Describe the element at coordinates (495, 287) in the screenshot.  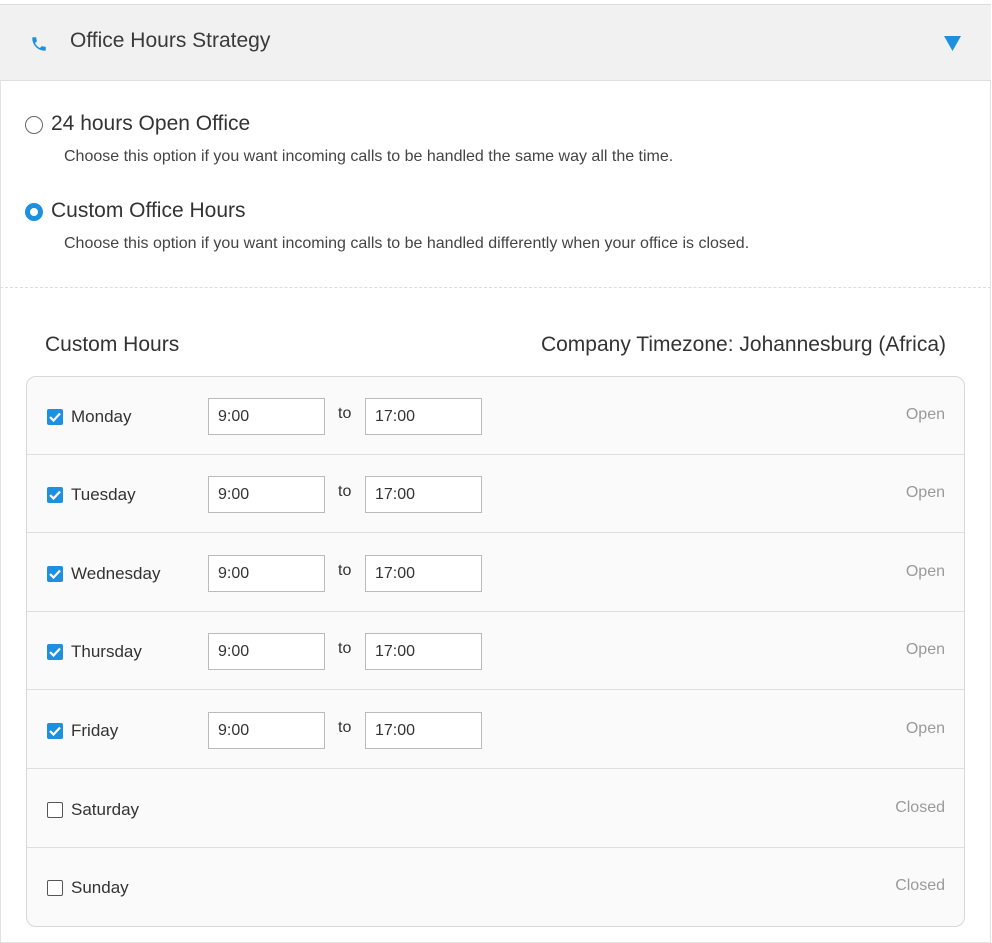
I see `section-divider` at that location.